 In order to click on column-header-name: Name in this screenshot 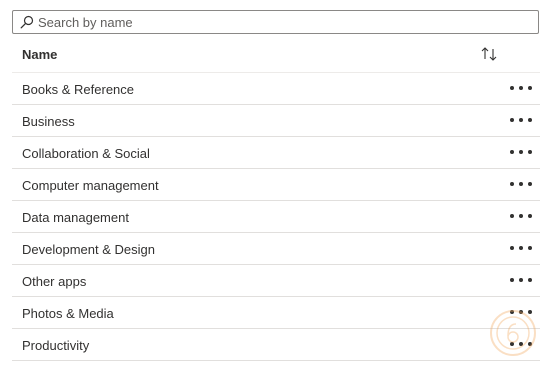, I will do `click(39, 54)`.